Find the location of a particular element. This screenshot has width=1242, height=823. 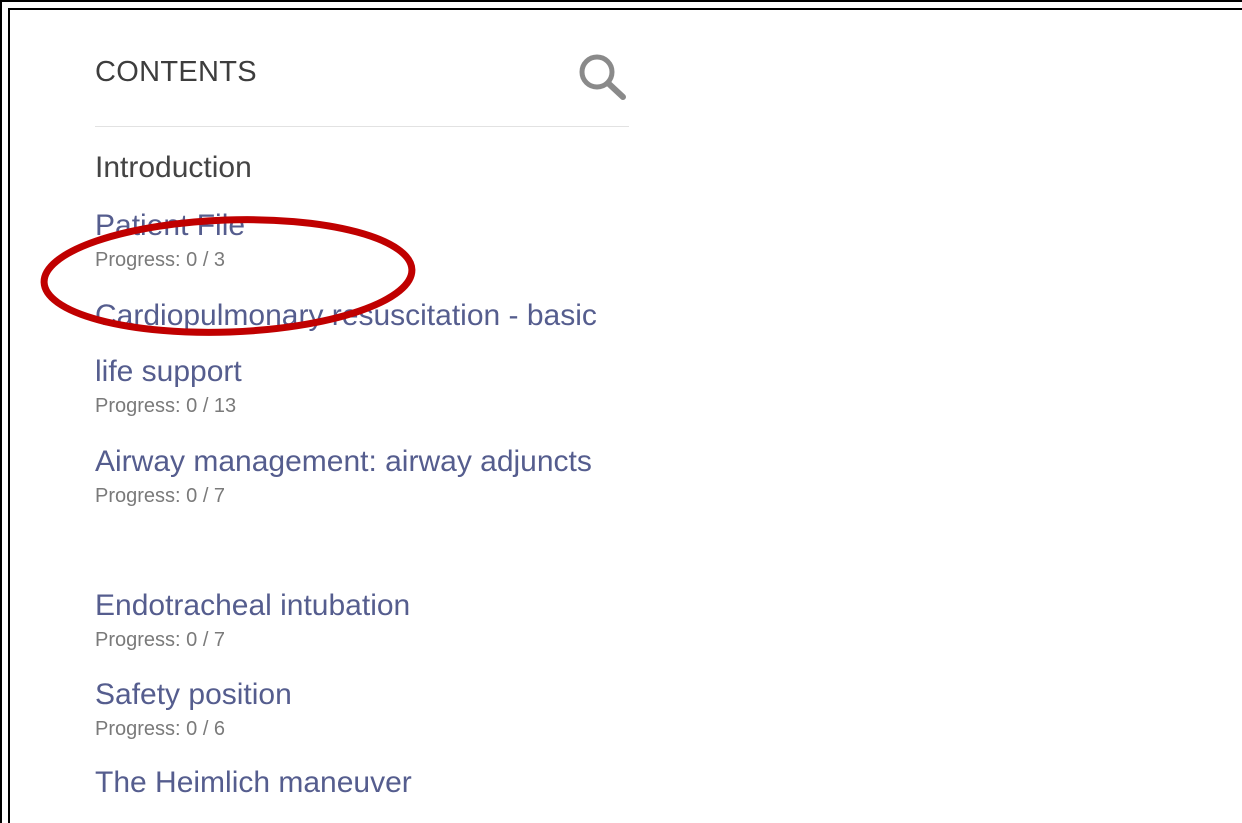

toc-header: CONTENTS is located at coordinates (362, 63).